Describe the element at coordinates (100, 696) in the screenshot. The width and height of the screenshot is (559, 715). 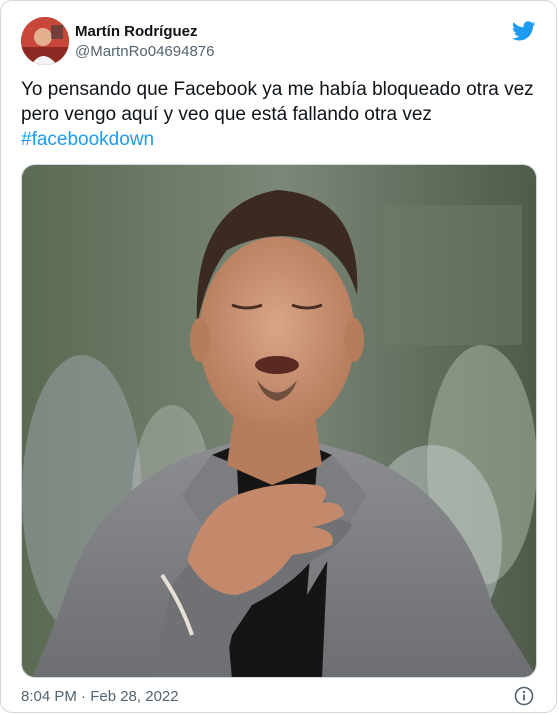
I see `tweet-timestamp: 8:04 PM · Feb 28, 2022` at that location.